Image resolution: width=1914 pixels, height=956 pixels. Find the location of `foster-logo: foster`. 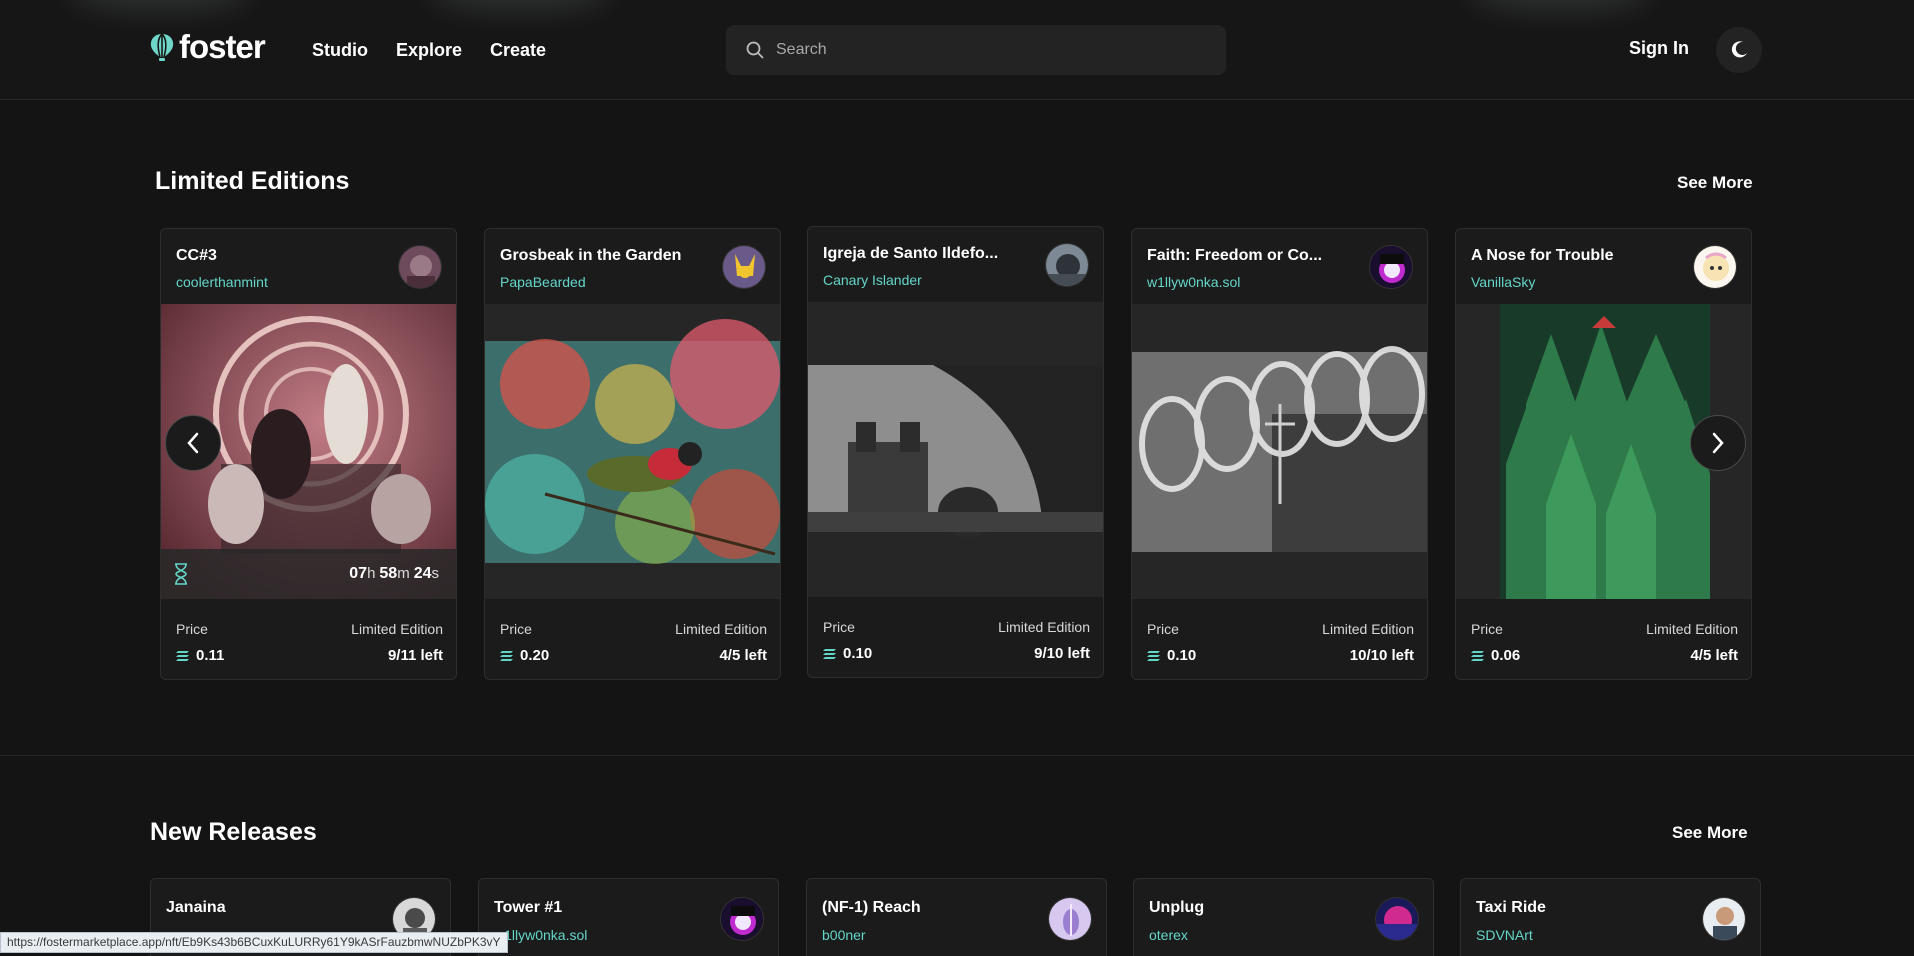

foster-logo: foster is located at coordinates (207, 46).